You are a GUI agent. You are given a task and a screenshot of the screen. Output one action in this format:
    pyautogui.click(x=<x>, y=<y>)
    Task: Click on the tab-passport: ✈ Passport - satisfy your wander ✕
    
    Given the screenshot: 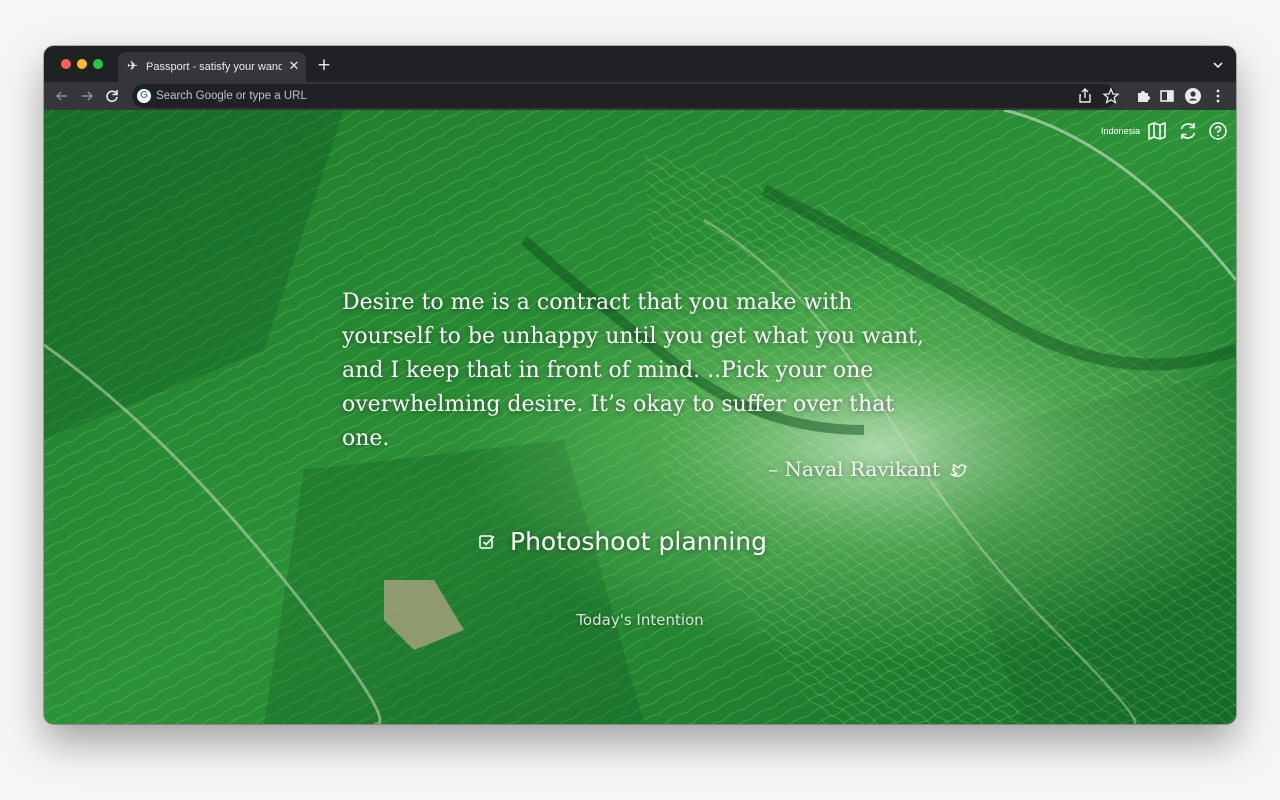 What is the action you would take?
    pyautogui.click(x=212, y=67)
    